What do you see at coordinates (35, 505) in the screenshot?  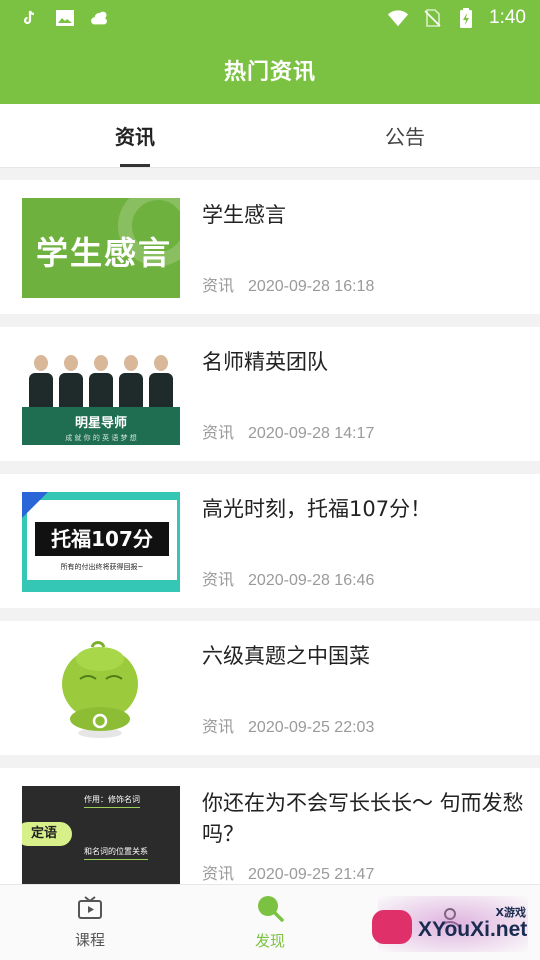 I see `thumbnail-decoration` at bounding box center [35, 505].